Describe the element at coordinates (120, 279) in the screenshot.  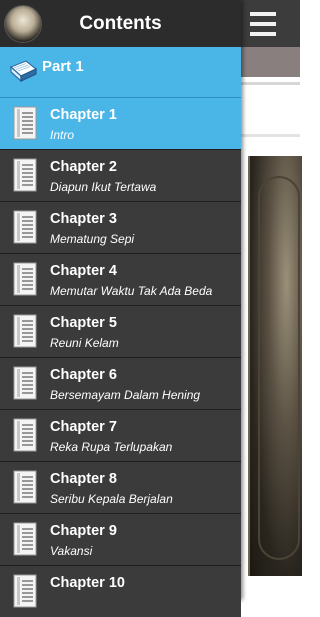
I see `chapter-item-4: Chapter 4 Memutar Waktu Tak Ada Beda` at that location.